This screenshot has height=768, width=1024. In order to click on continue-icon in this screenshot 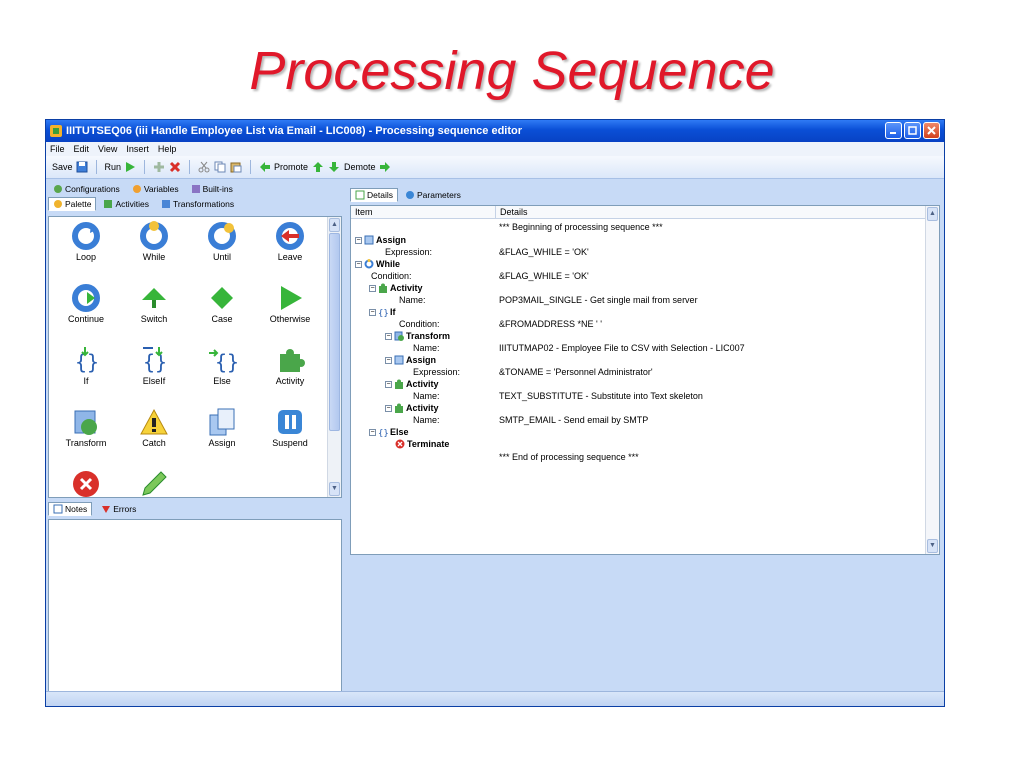, I will do `click(86, 298)`.